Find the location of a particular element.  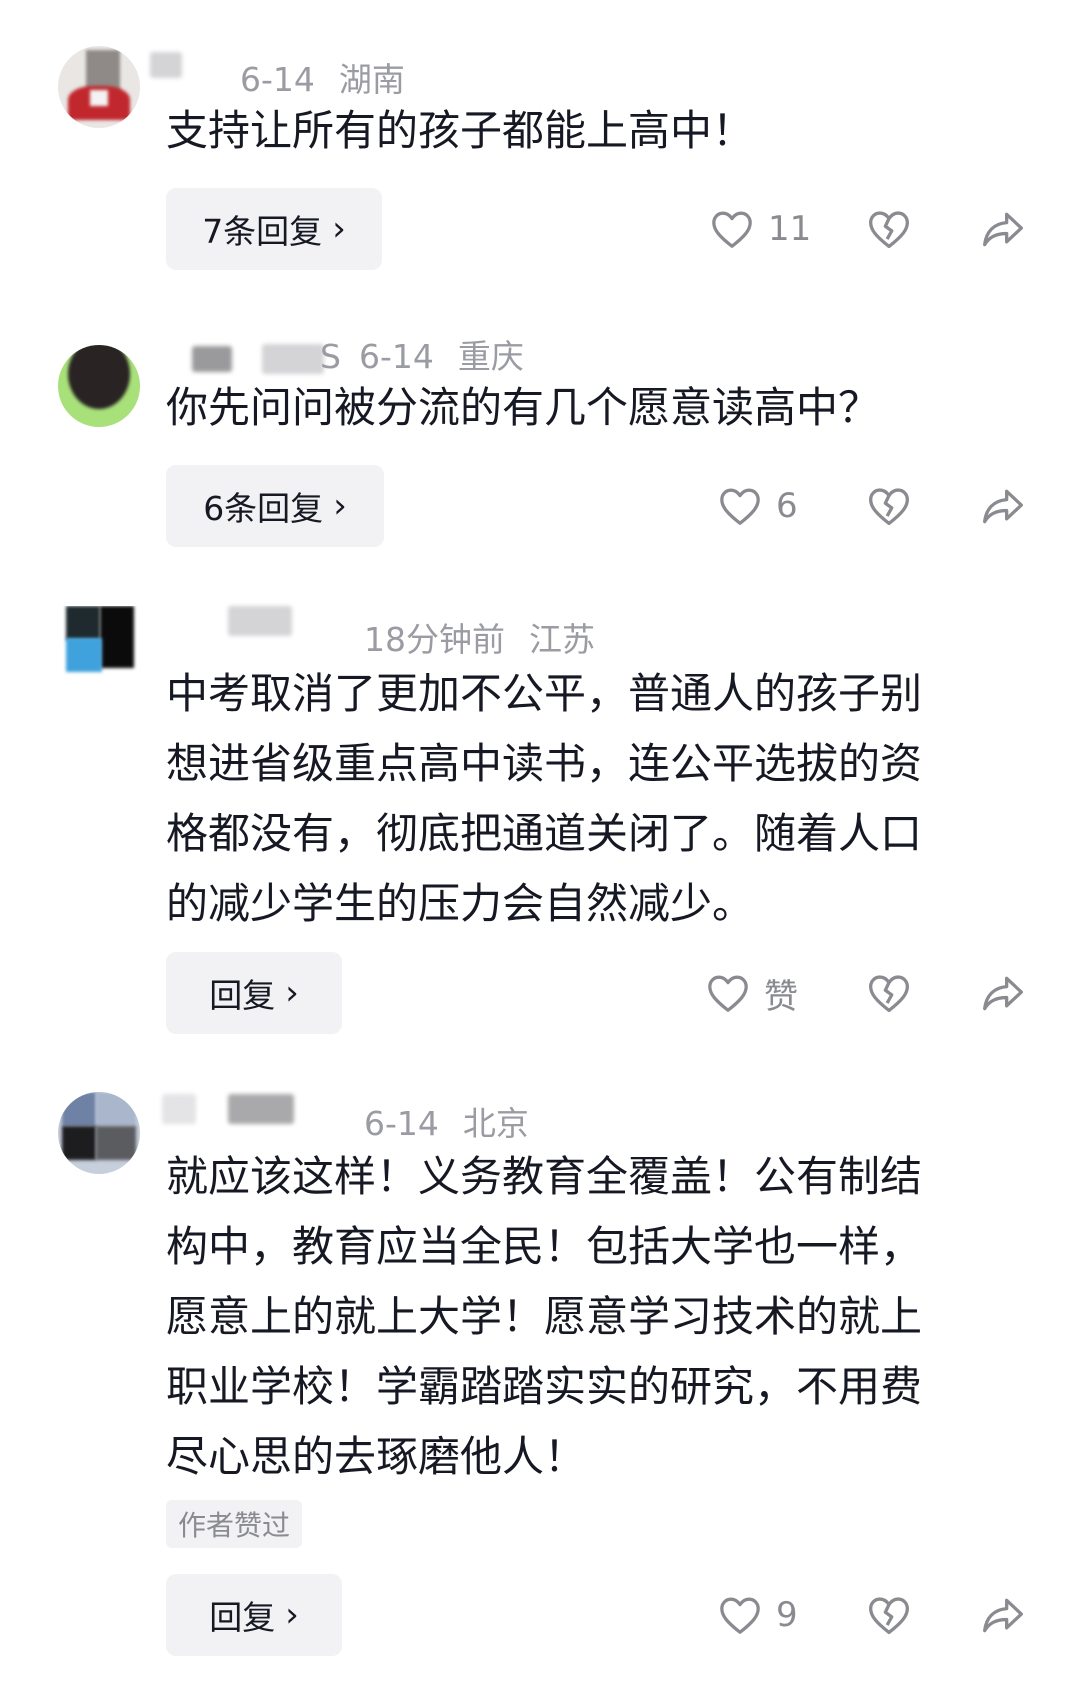

comment-line: 想进省级重点高中读书，连公平选拔的资 is located at coordinates (544, 763).